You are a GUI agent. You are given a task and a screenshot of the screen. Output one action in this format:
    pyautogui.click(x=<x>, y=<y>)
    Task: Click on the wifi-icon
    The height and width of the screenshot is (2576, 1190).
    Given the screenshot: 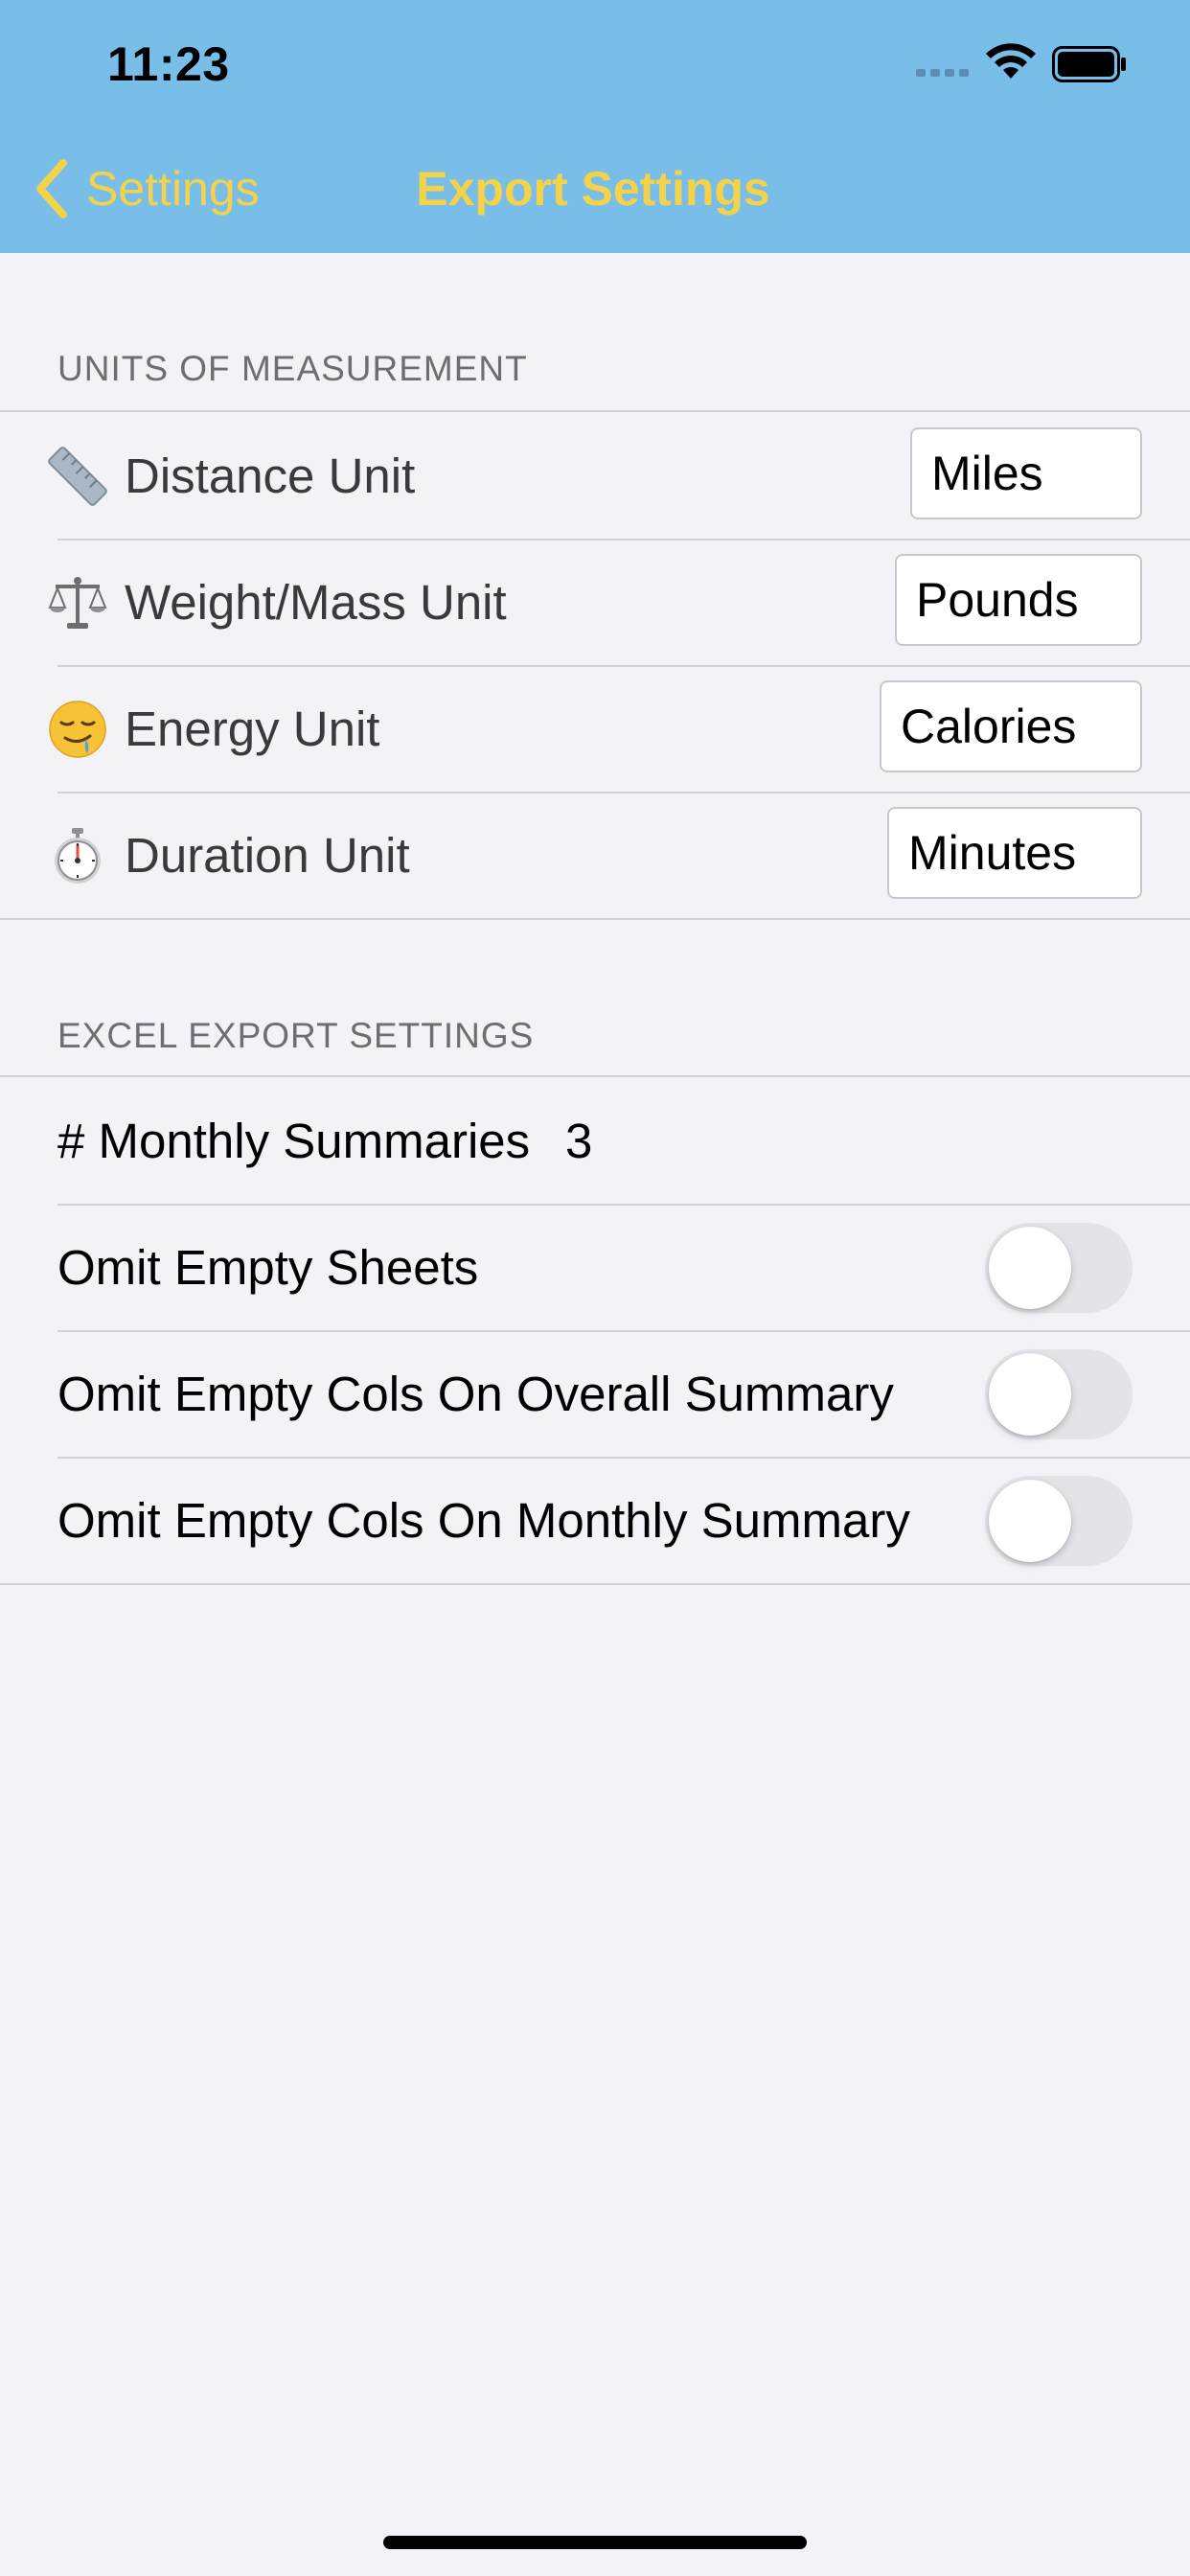 What is the action you would take?
    pyautogui.click(x=1011, y=61)
    